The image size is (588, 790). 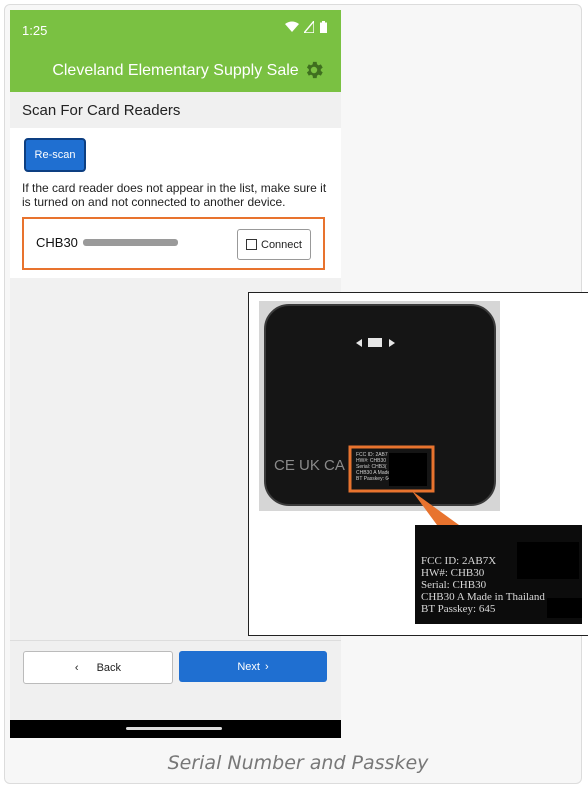 I want to click on app-title: Cleveland Elementary Supply Sale, so click(x=175, y=70).